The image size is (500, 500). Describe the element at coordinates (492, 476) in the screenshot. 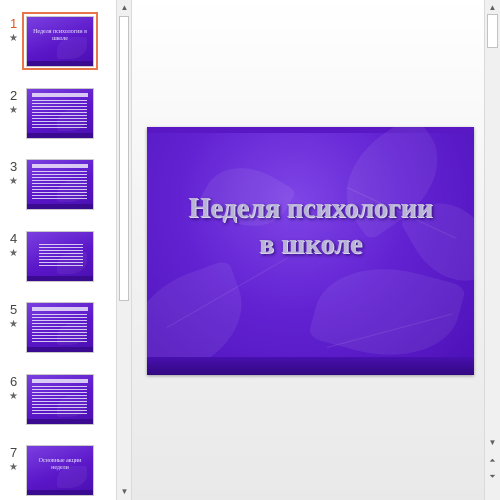

I see `next-slide-icon: ⏷` at that location.